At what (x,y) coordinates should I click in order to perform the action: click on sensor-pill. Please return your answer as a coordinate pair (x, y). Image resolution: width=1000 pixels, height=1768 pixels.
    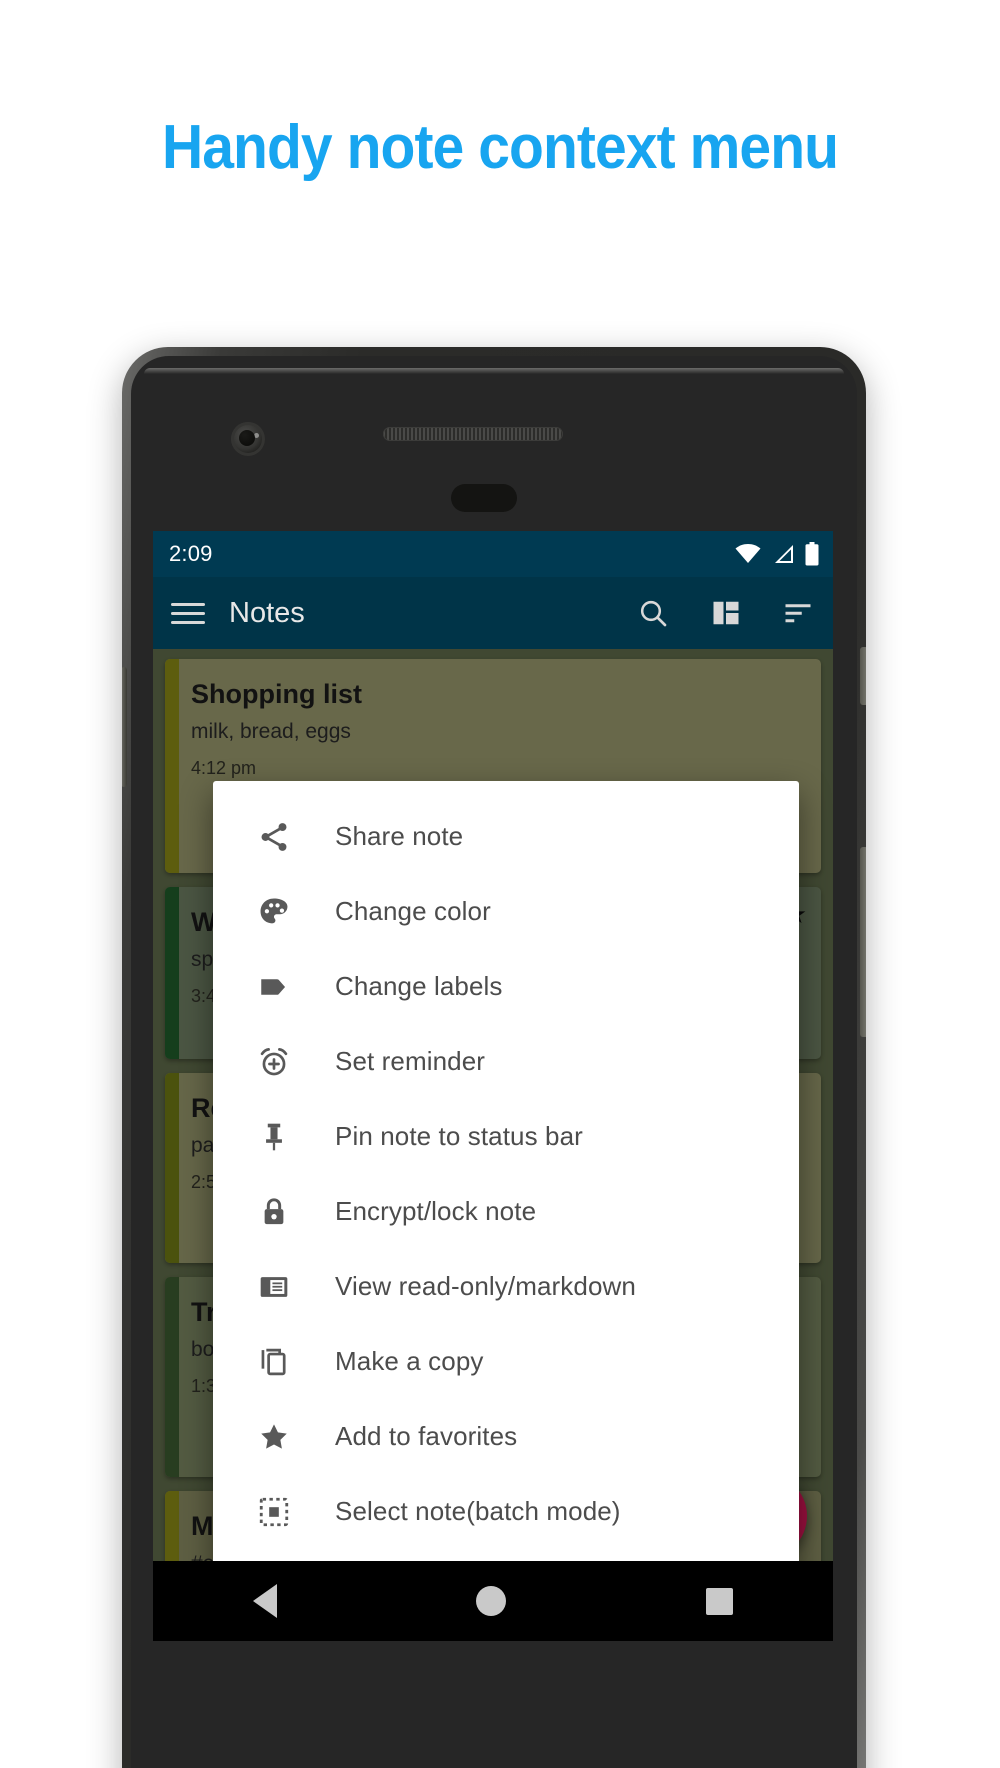
    Looking at the image, I should click on (484, 498).